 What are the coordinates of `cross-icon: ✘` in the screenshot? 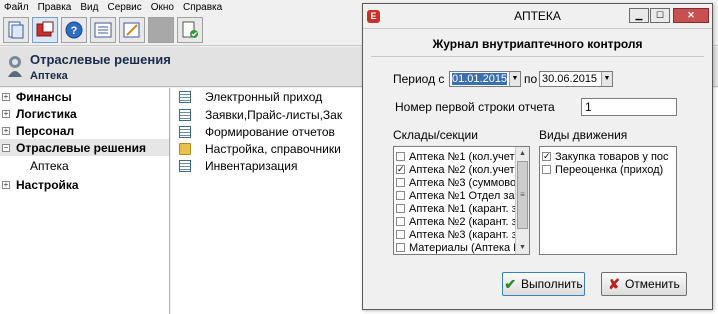 It's located at (614, 283).